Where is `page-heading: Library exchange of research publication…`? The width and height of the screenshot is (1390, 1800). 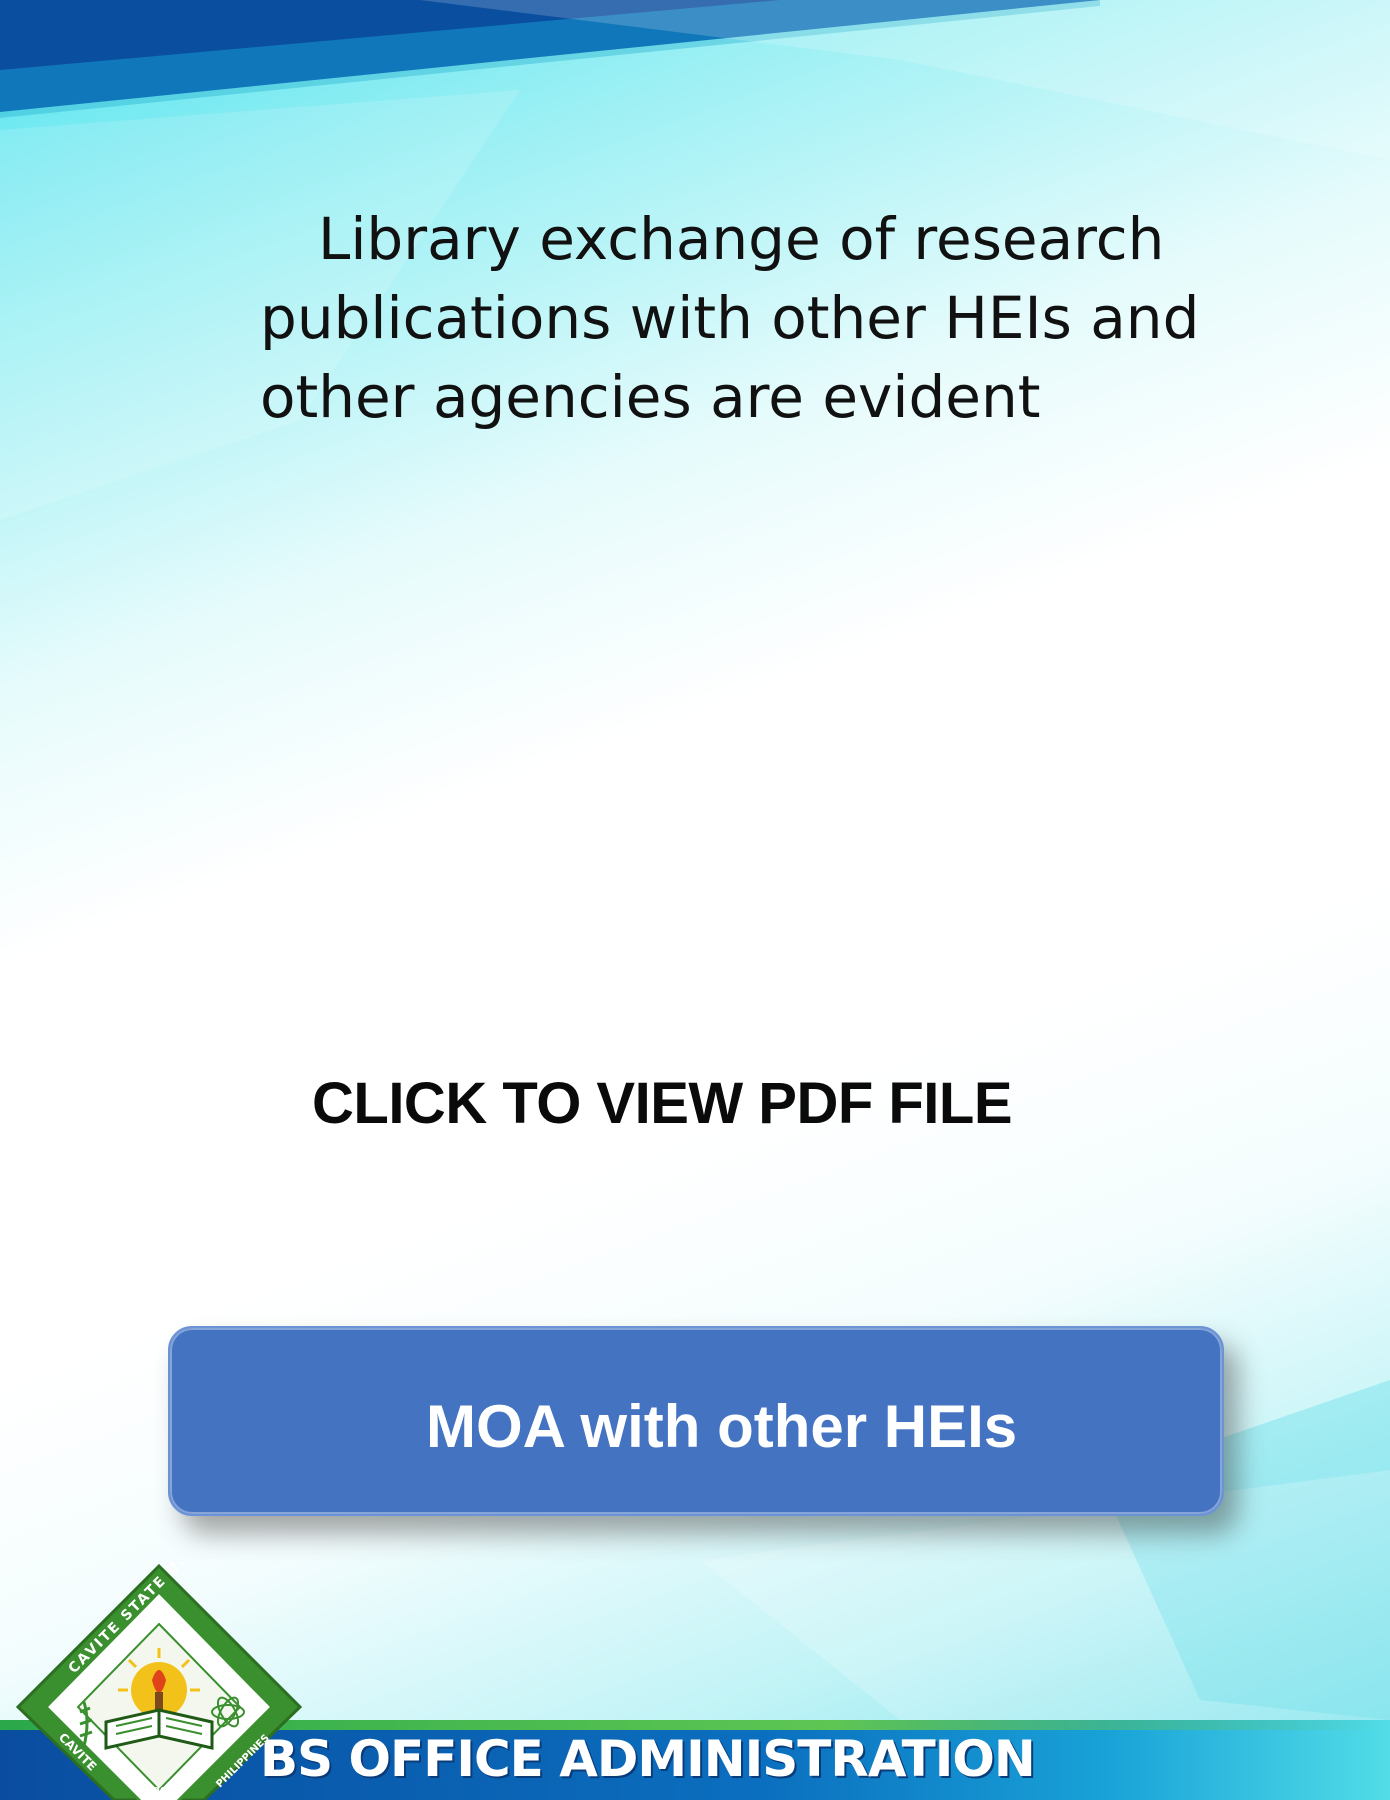 page-heading: Library exchange of research publication… is located at coordinates (760, 318).